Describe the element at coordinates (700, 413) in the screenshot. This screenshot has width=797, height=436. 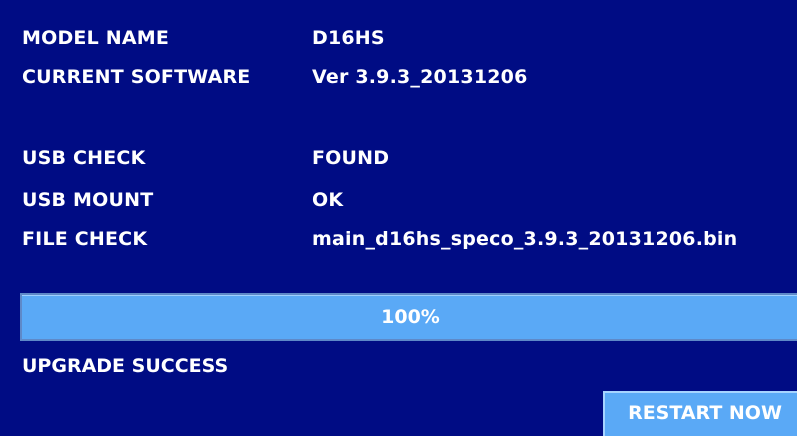
I see `restart-now-button: RESTART NOW` at that location.